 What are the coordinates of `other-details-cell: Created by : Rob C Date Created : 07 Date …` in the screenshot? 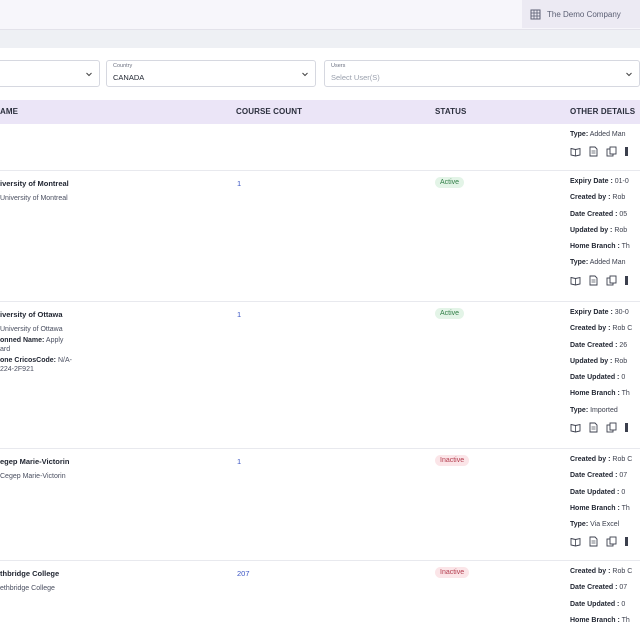 It's located at (605, 503).